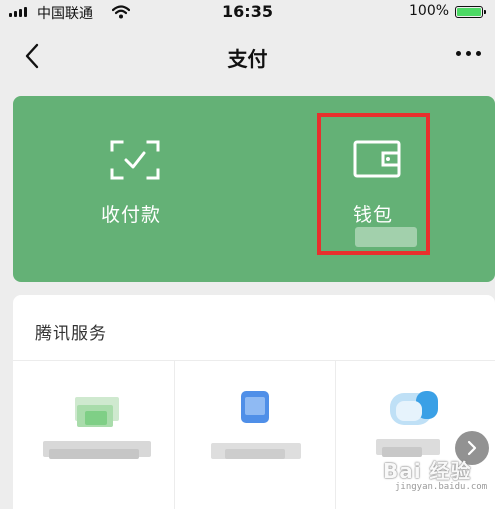 This screenshot has height=509, width=495. What do you see at coordinates (471, 57) in the screenshot?
I see `more-icon` at bounding box center [471, 57].